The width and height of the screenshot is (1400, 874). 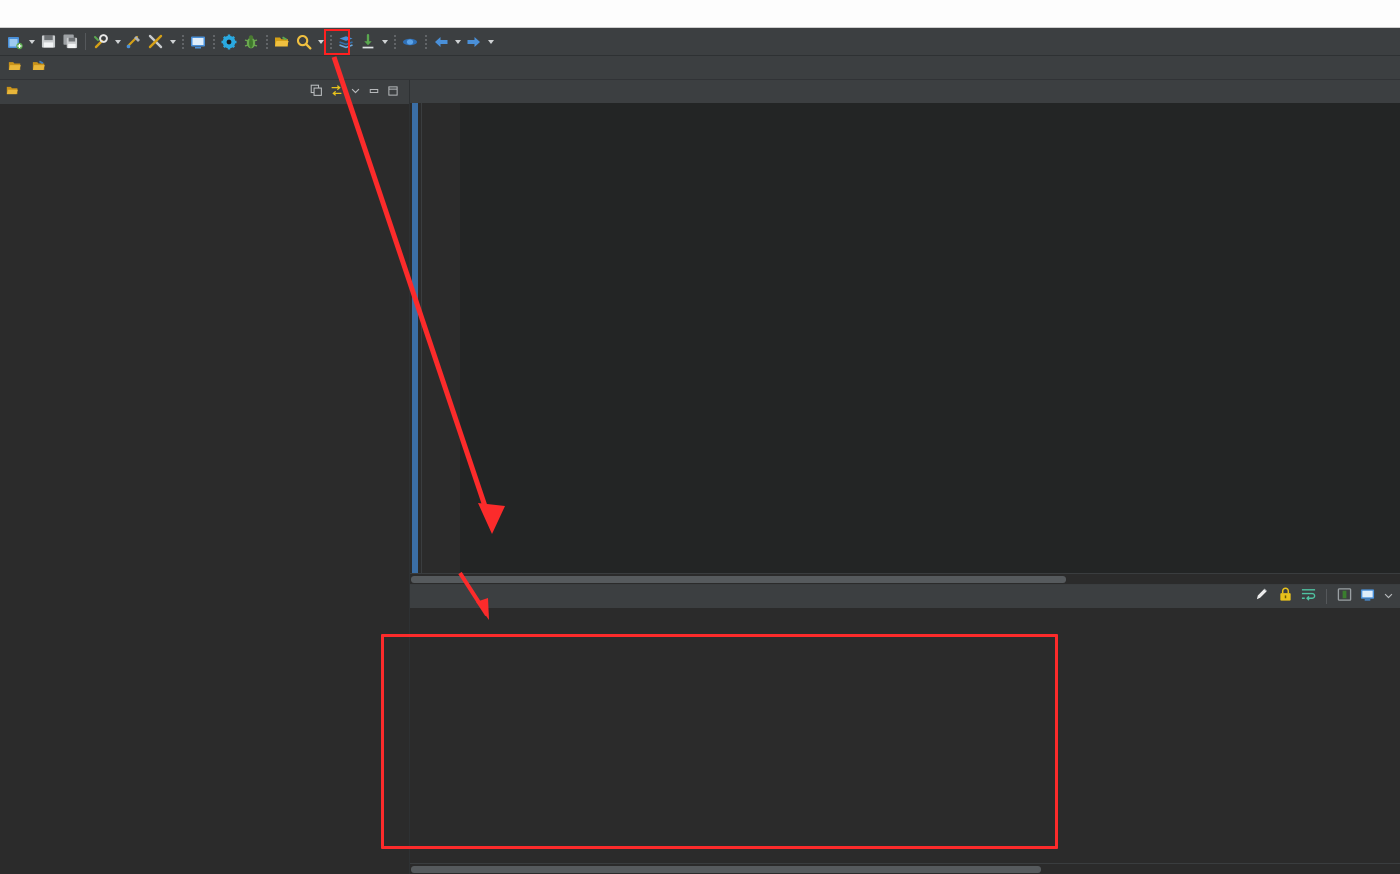 What do you see at coordinates (15, 67) in the screenshot?
I see `folder-icon` at bounding box center [15, 67].